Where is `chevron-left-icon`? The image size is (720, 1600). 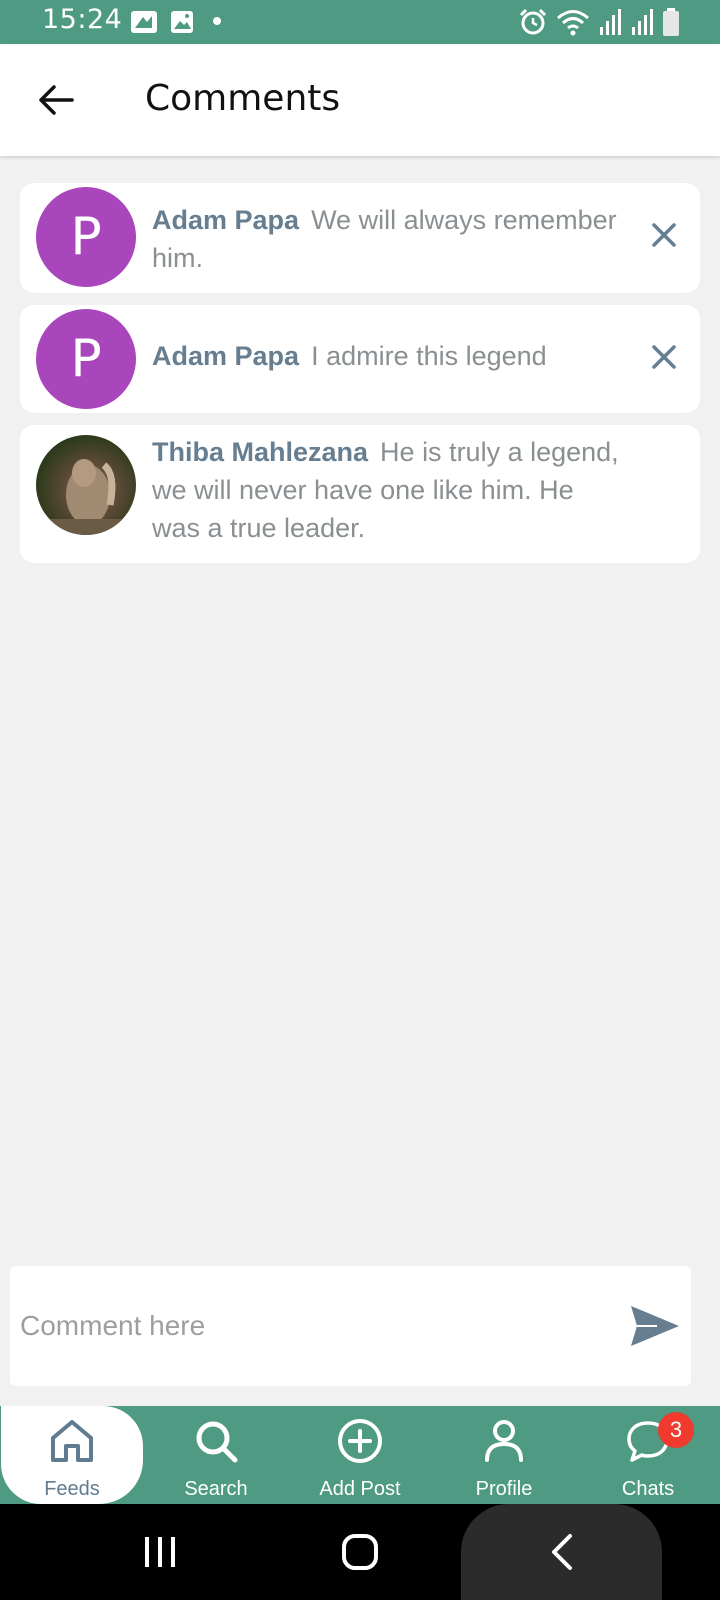
chevron-left-icon is located at coordinates (562, 1552).